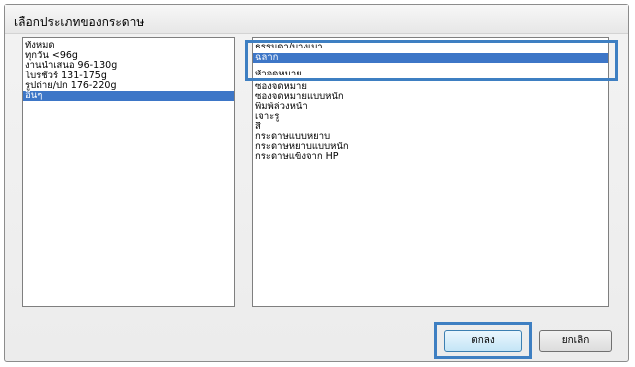 The height and width of the screenshot is (367, 635). I want to click on list-item-type: สี, so click(430, 127).